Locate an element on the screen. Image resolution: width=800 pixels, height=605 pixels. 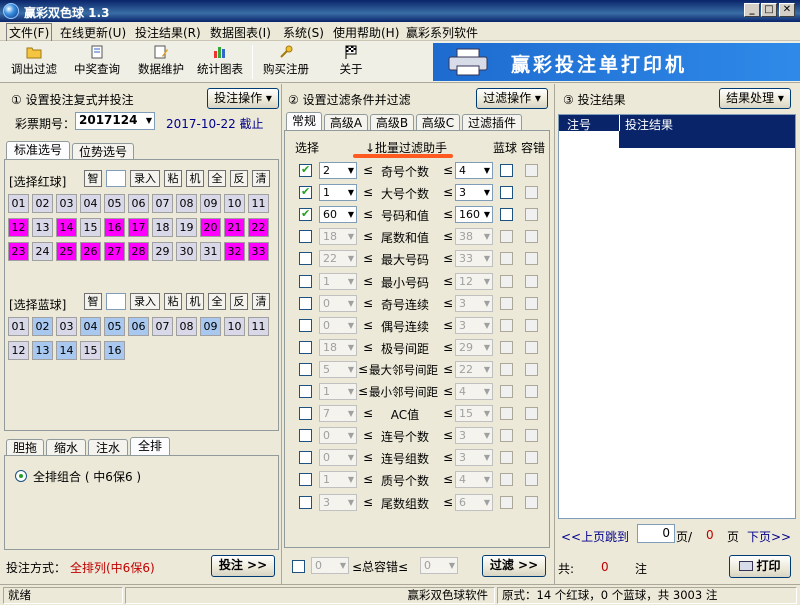
print-button: 打印 is located at coordinates (760, 566).